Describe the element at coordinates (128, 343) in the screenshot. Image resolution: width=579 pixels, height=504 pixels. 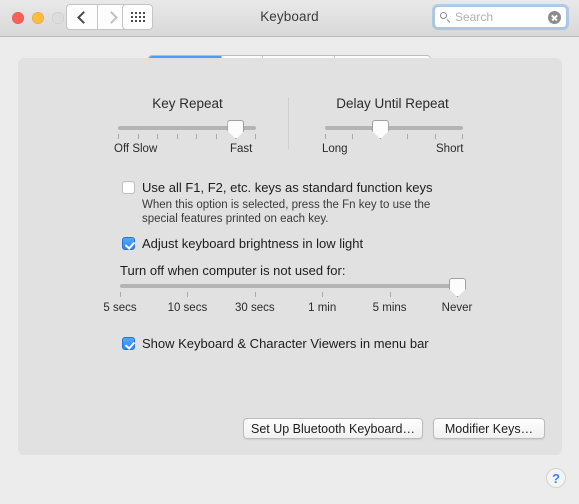
I see `show-viewers-checkbox` at that location.